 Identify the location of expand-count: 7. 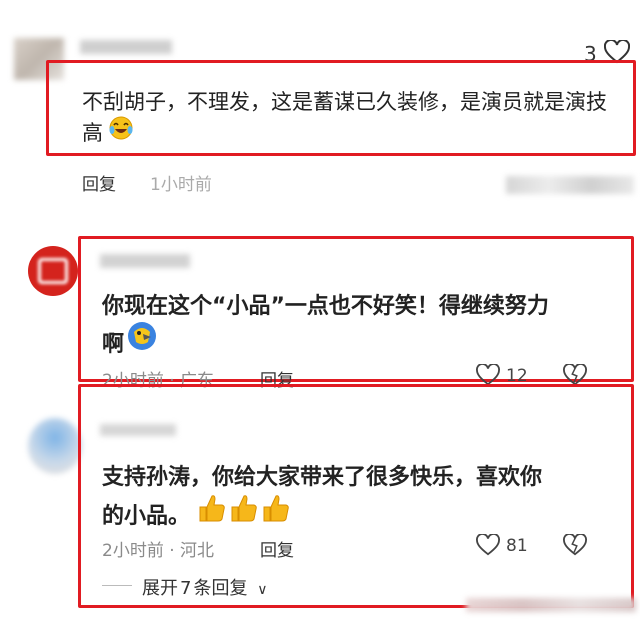
(186, 588).